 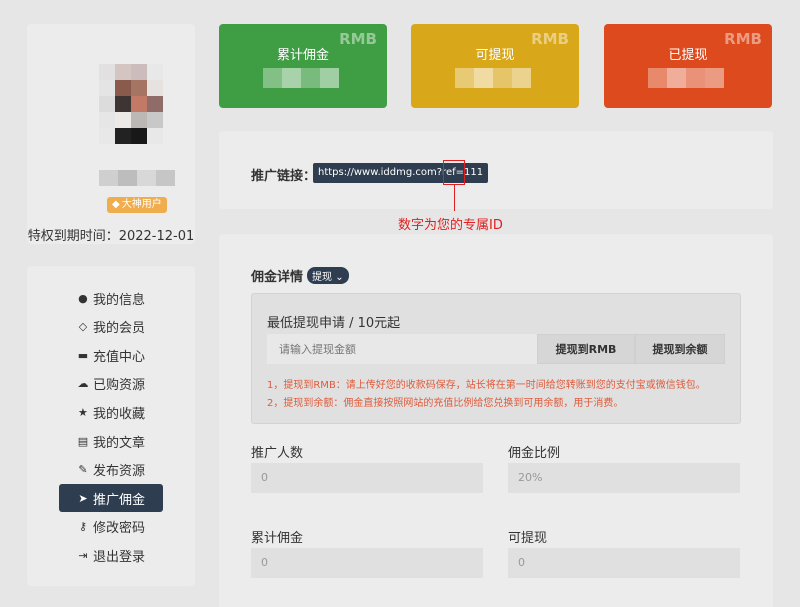 I want to click on nav-item: ● 我的信息, so click(x=111, y=298).